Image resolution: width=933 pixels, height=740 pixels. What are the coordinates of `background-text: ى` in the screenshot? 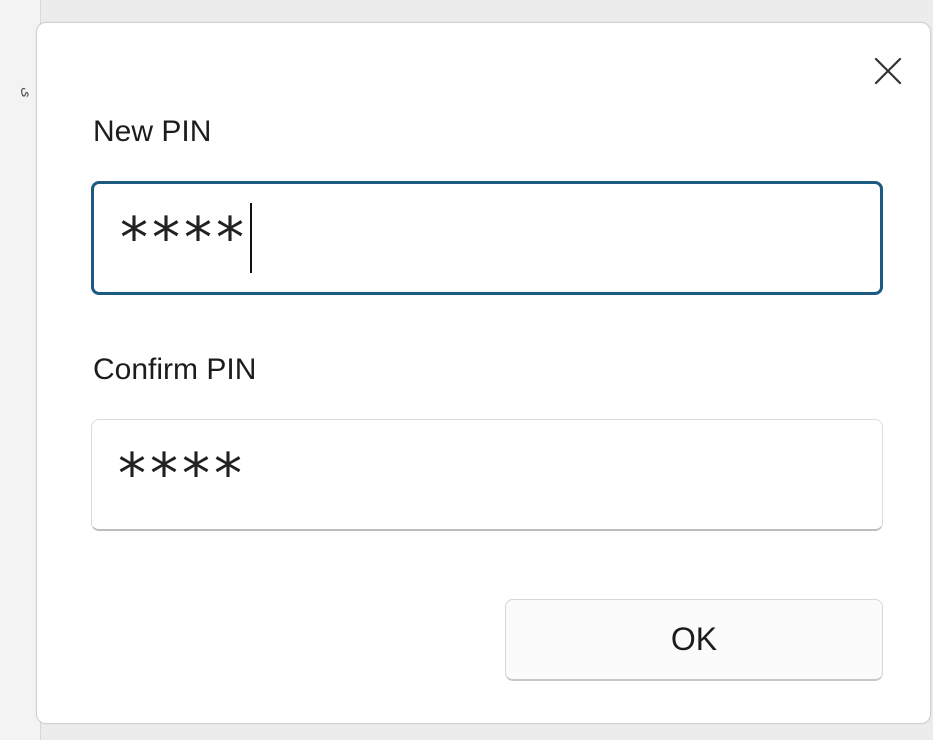 It's located at (27, 92).